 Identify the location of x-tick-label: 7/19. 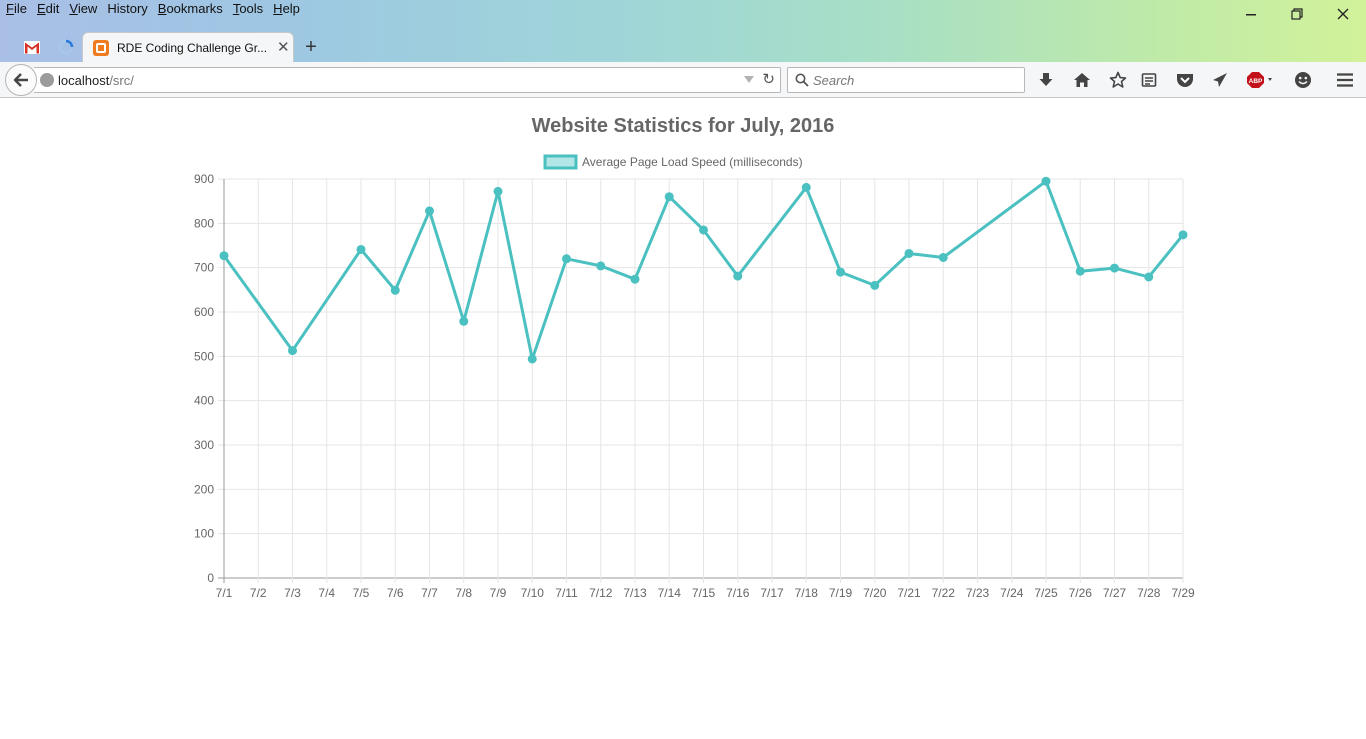
(841, 593).